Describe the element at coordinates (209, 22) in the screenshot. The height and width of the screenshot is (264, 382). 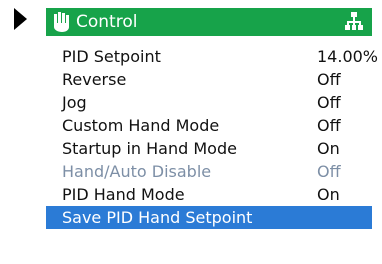
I see `screen-header: Control` at that location.